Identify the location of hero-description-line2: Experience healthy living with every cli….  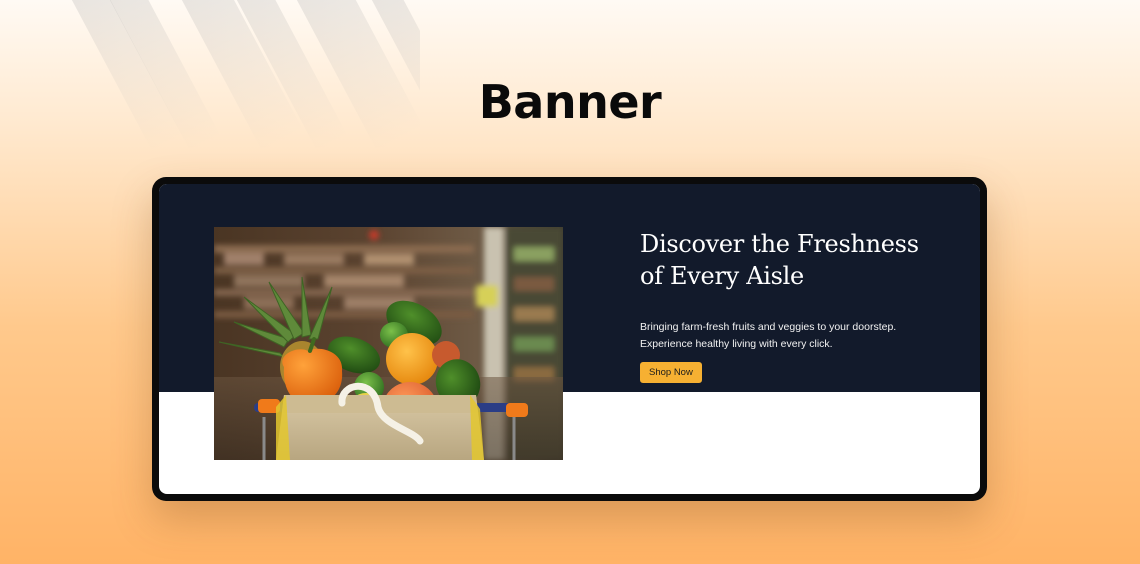
(736, 344).